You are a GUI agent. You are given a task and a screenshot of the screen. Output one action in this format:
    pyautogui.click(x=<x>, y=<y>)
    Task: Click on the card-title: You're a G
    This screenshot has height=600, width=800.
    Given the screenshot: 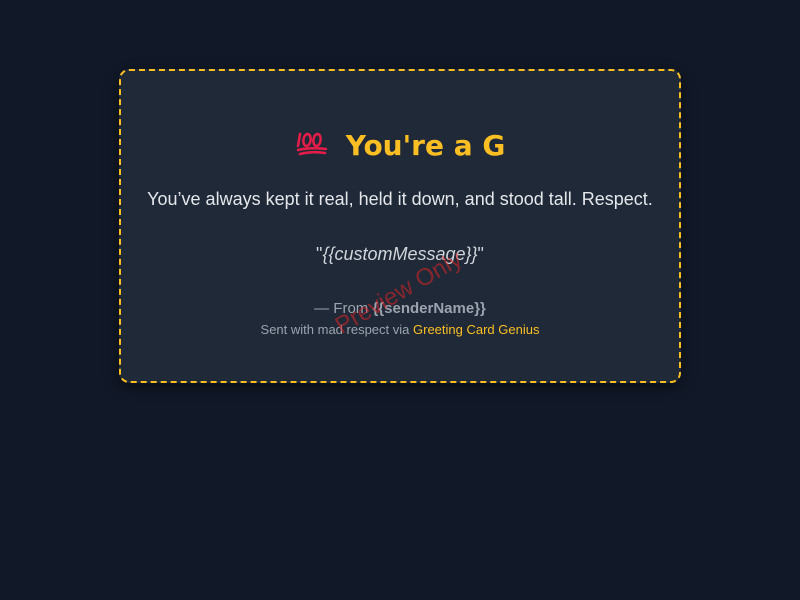 What is the action you would take?
    pyautogui.click(x=425, y=145)
    